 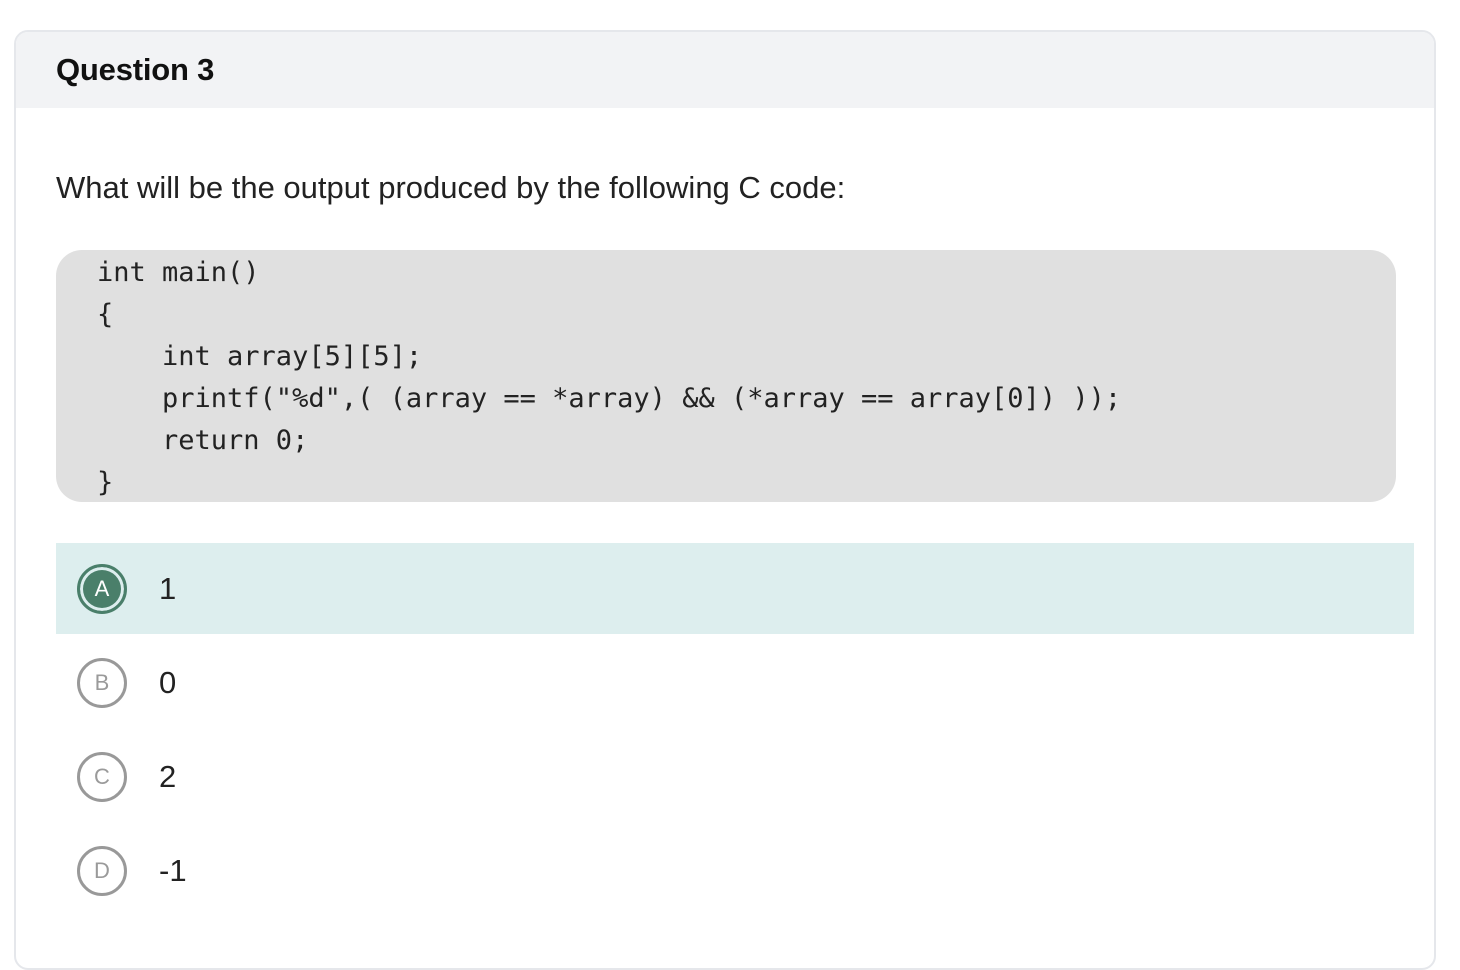 I want to click on option-a-text: 1, so click(x=168, y=588).